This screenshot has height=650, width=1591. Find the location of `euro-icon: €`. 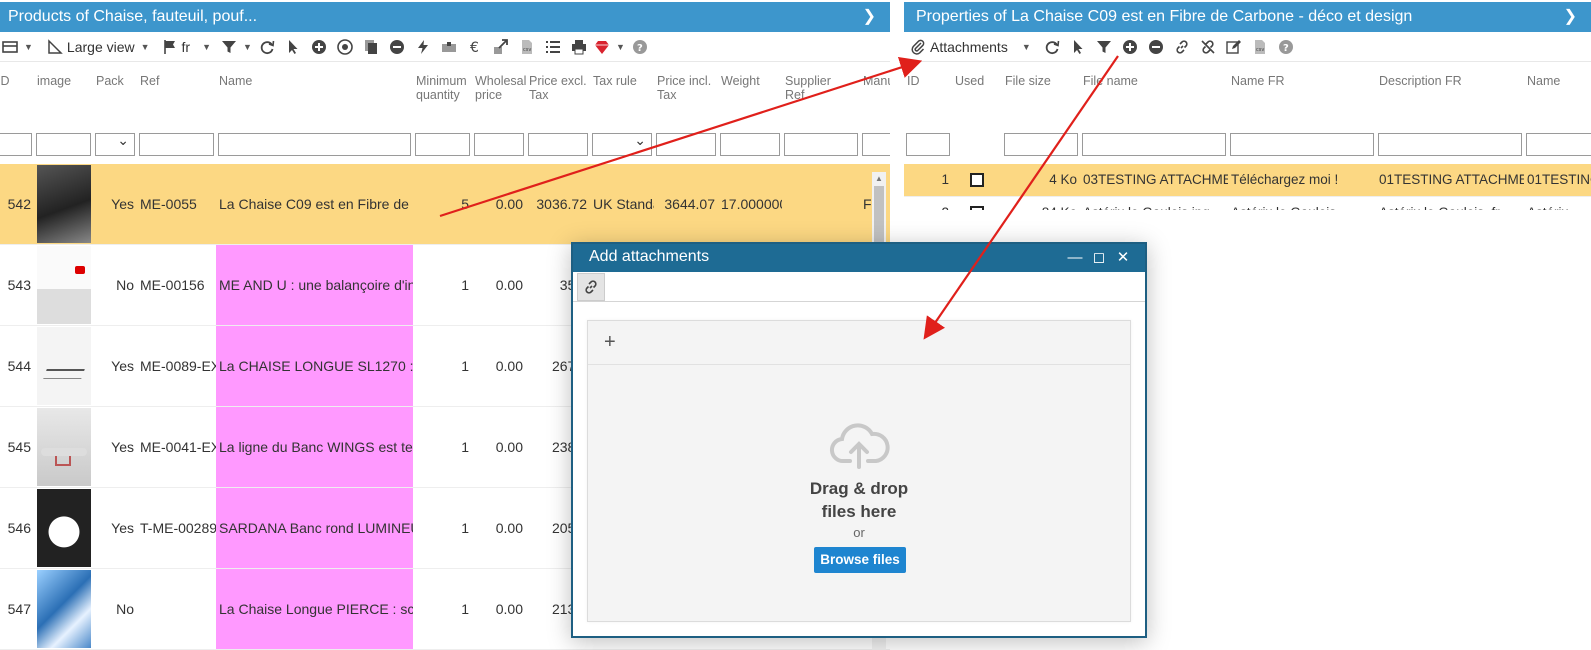

euro-icon: € is located at coordinates (475, 47).